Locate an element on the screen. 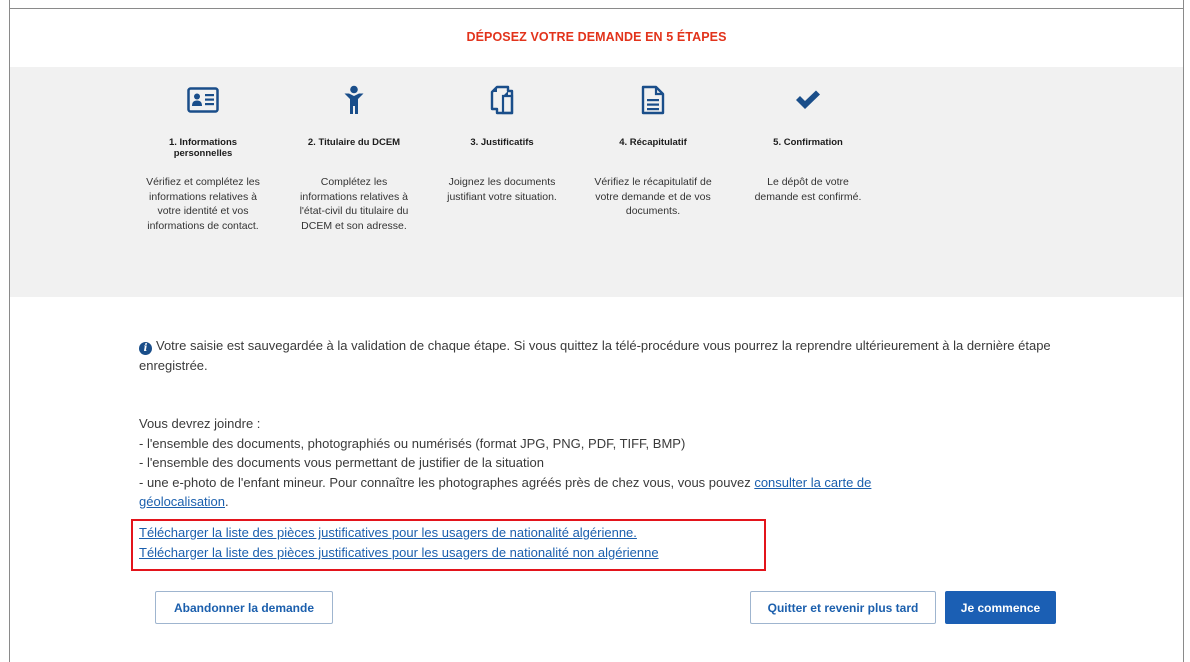  child-person-icon is located at coordinates (354, 100).